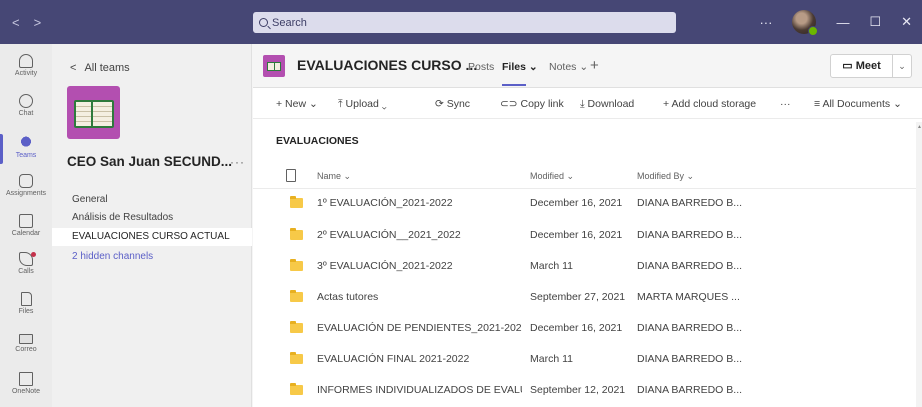 This screenshot has height=407, width=922. Describe the element at coordinates (152, 257) in the screenshot. I see `hidden-channels-link: 2 hidden channels` at that location.